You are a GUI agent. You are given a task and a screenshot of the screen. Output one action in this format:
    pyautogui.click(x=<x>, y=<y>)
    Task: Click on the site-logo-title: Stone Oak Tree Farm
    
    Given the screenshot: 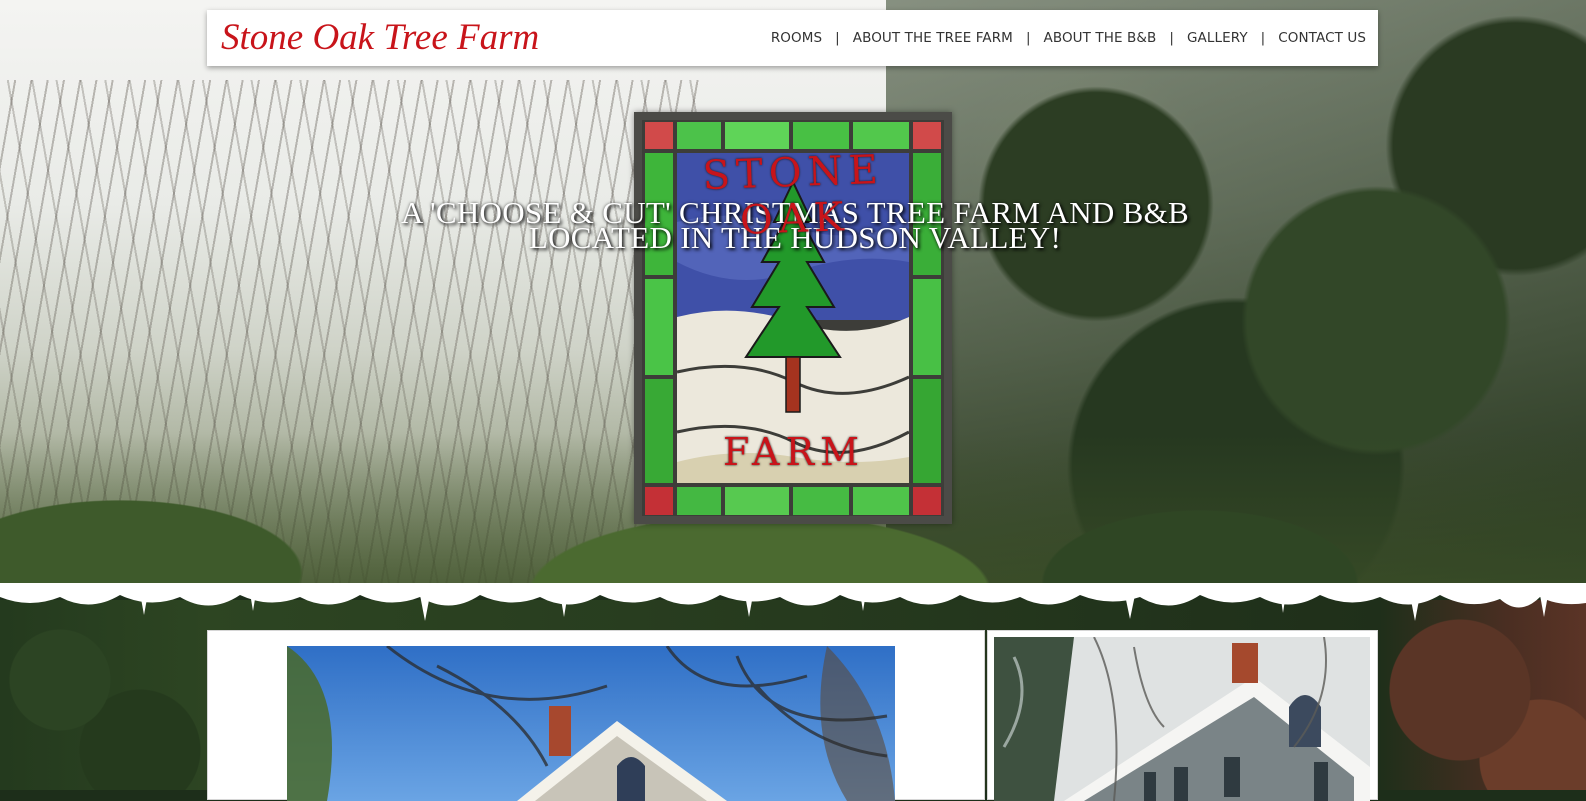 What is the action you would take?
    pyautogui.click(x=380, y=37)
    